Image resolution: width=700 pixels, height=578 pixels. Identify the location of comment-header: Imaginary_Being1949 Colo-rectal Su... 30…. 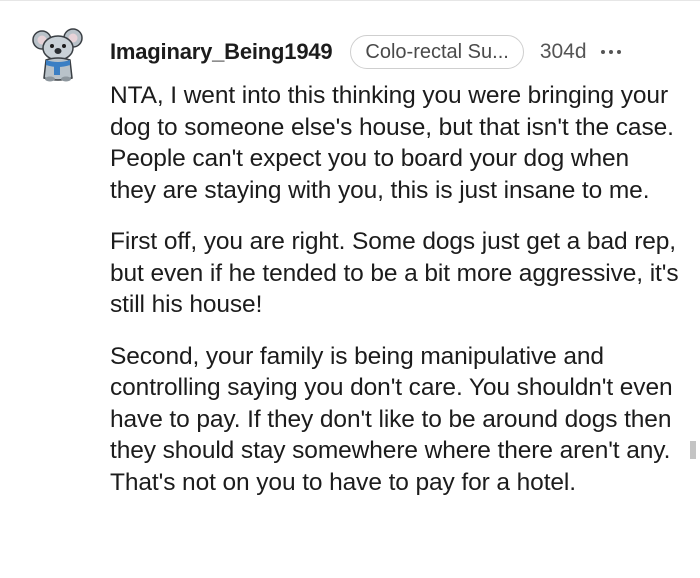
(365, 52).